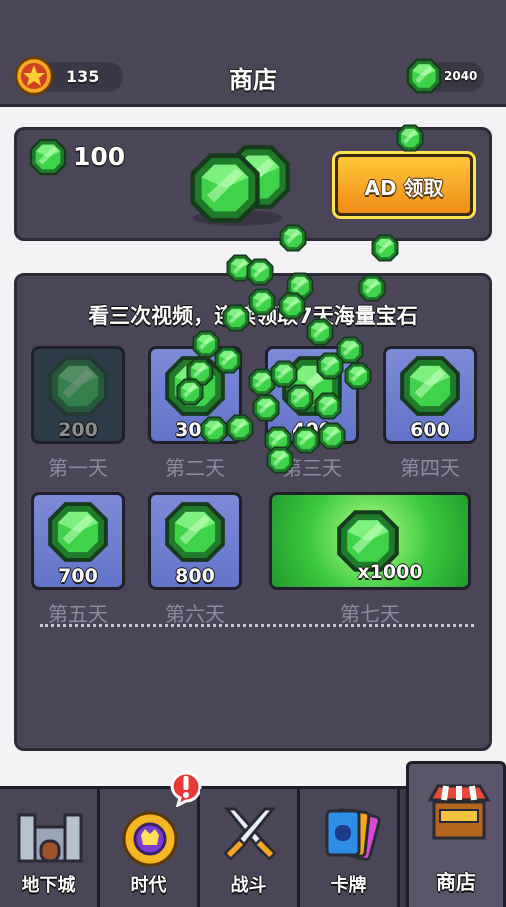 The height and width of the screenshot is (907, 506). I want to click on day-2-label: 第二天, so click(195, 468).